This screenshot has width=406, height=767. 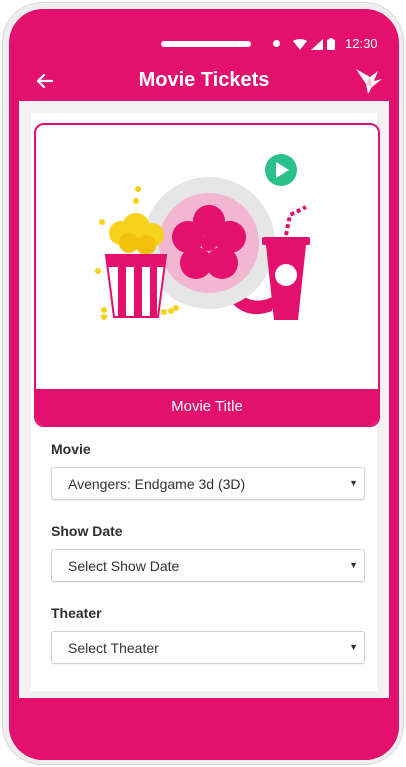 I want to click on app-title: Movie Tickets, so click(x=204, y=80).